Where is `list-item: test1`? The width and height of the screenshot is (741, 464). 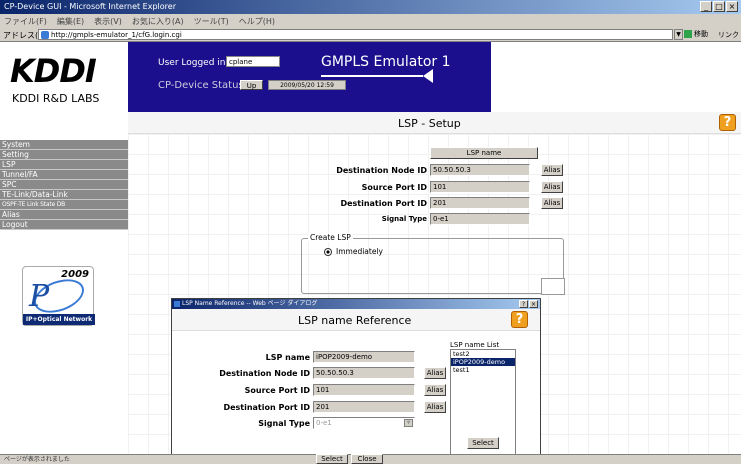 list-item: test1 is located at coordinates (483, 370).